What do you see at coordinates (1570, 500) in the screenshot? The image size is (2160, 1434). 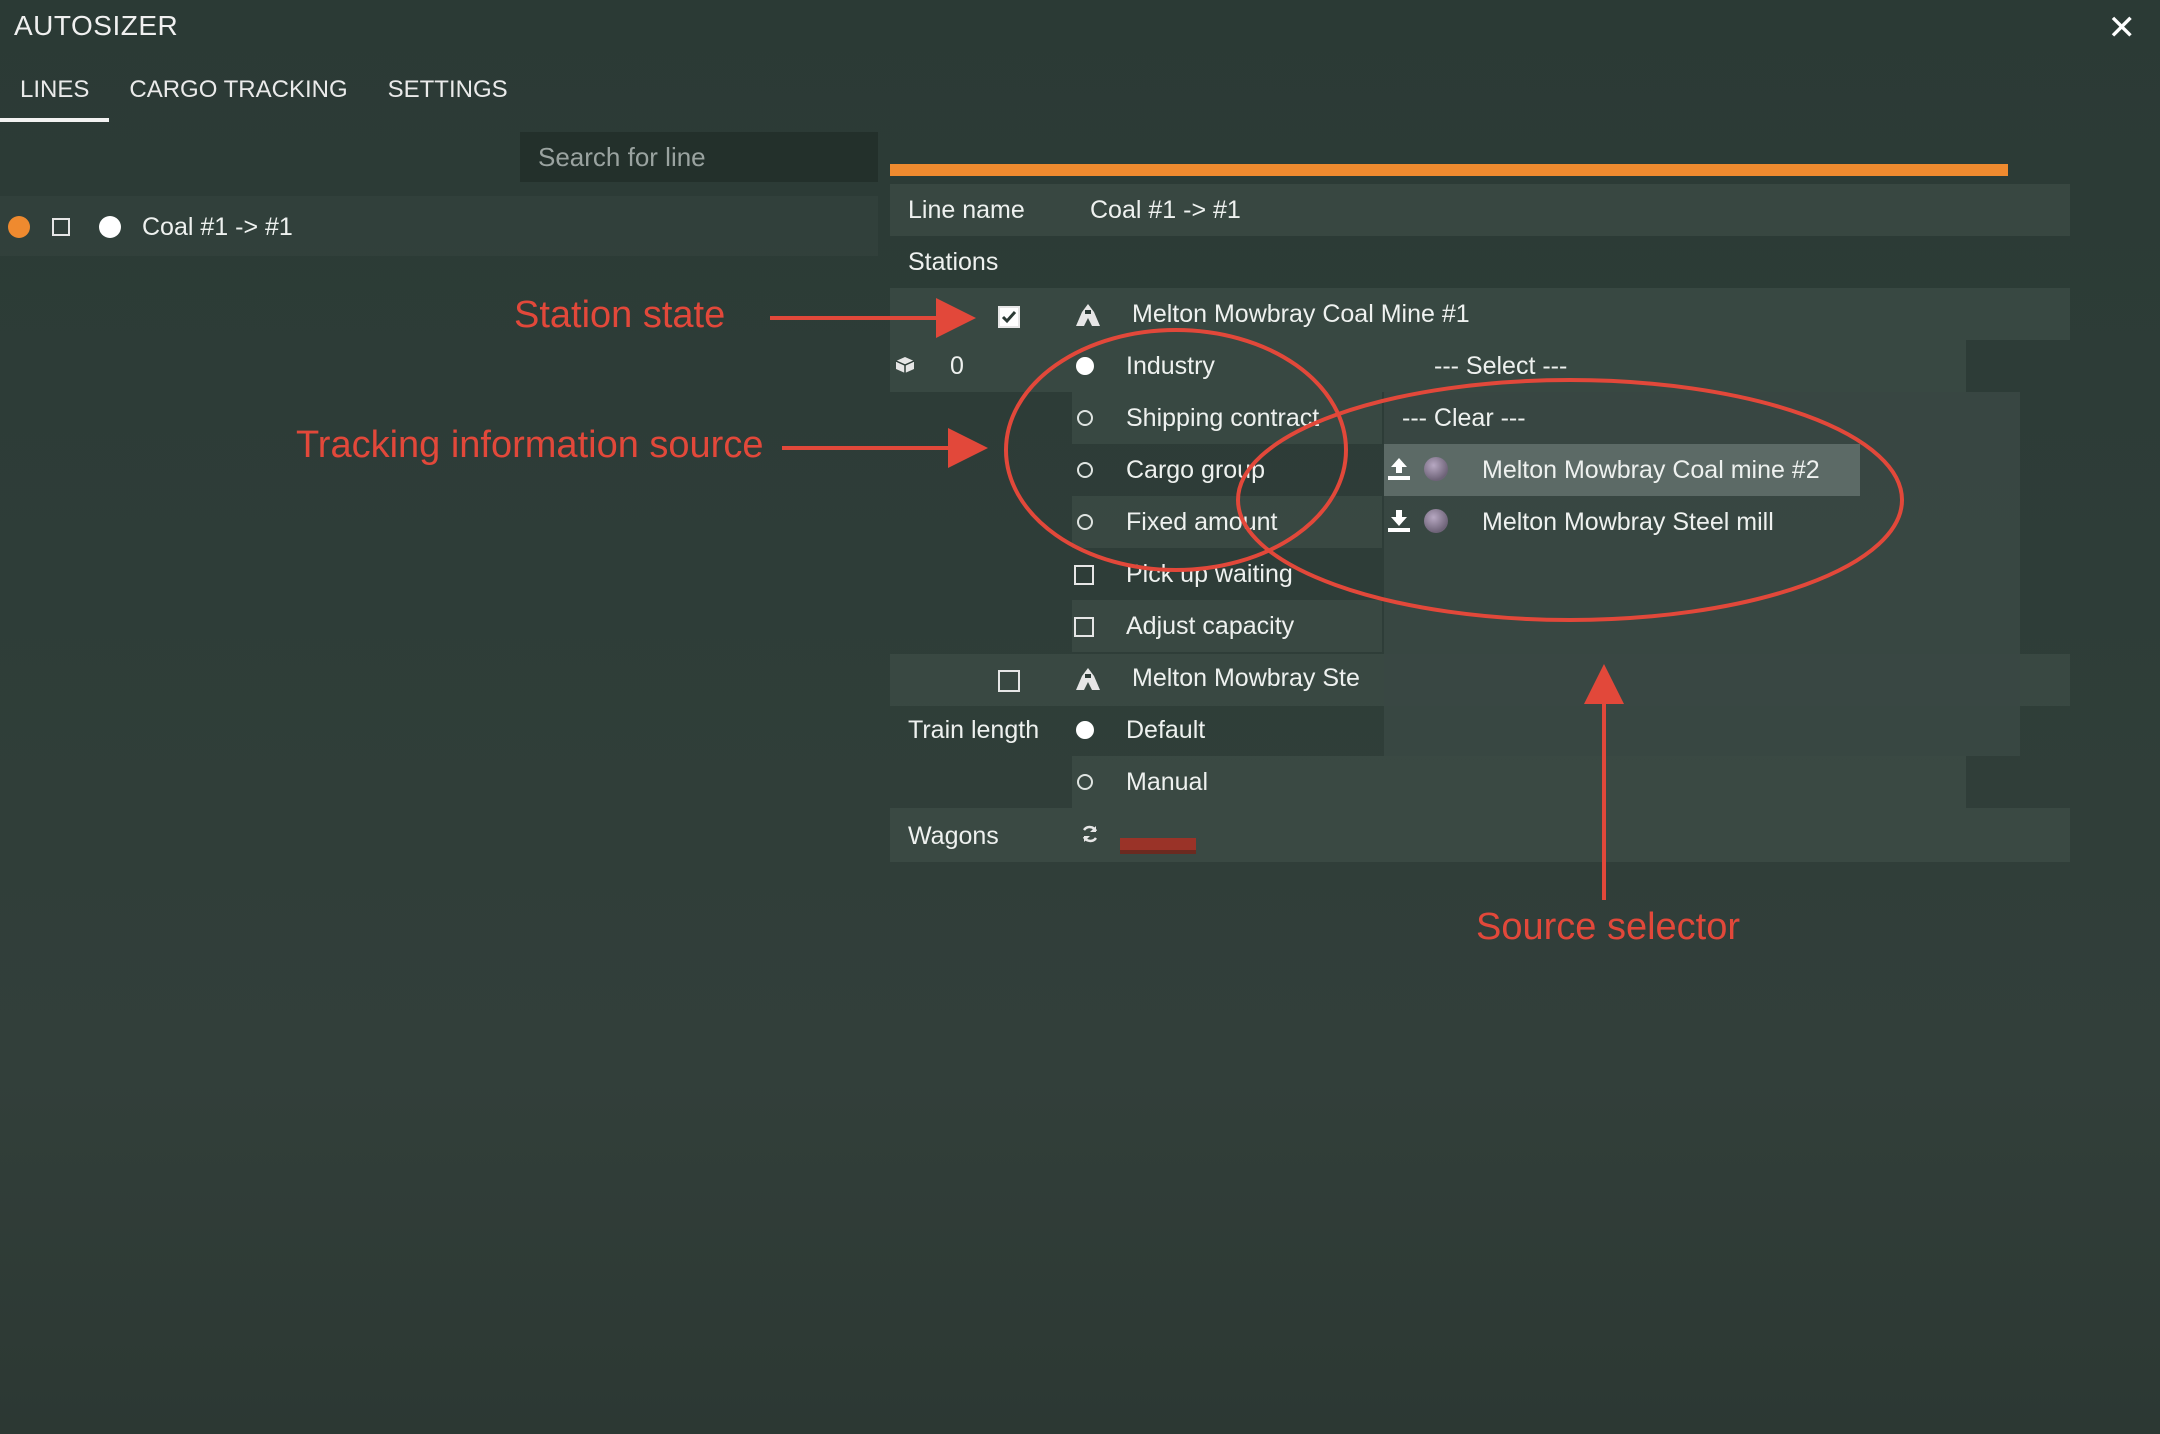 I see `source-selector-ellipse` at bounding box center [1570, 500].